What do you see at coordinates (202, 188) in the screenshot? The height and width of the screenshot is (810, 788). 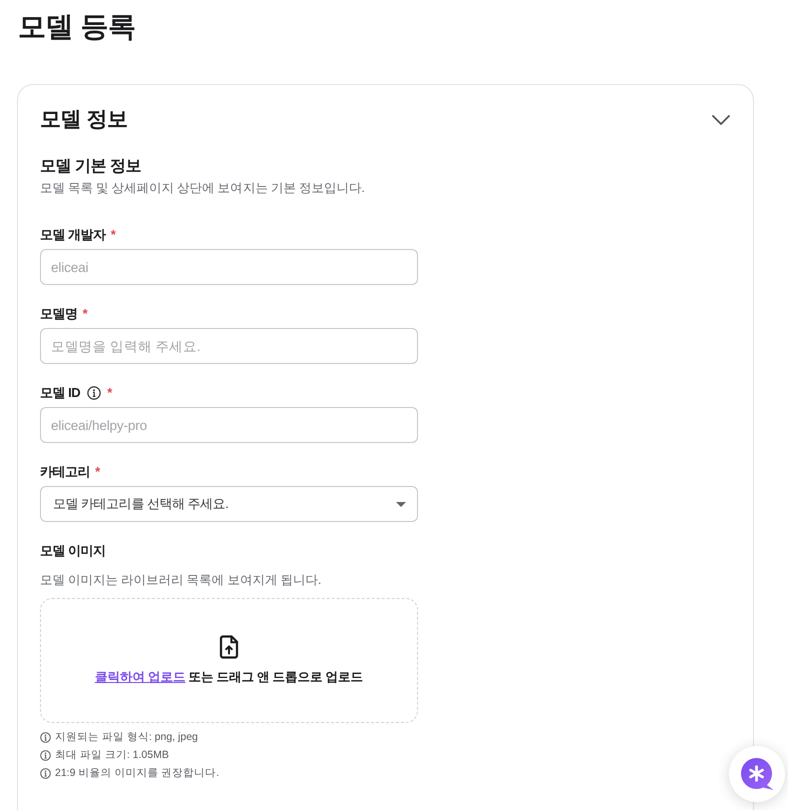 I see `group-description: 모델 목록 및 상세페이지 상단에 보여지는 기본 정보입니다.` at bounding box center [202, 188].